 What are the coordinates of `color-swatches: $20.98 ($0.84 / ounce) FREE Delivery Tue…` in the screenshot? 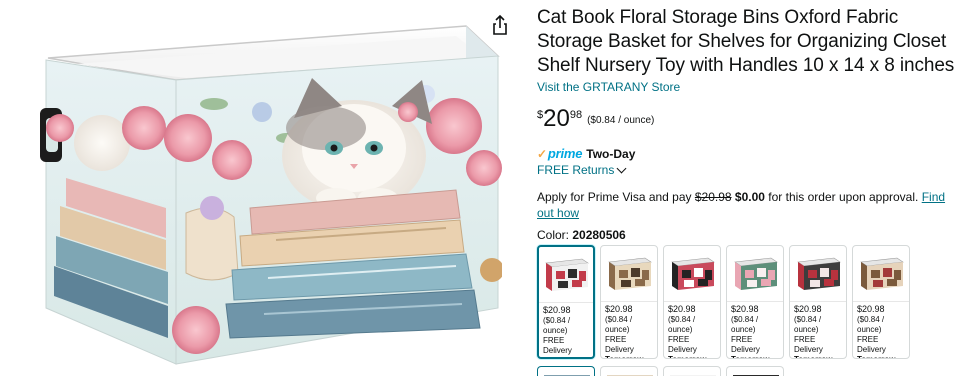 It's located at (746, 302).